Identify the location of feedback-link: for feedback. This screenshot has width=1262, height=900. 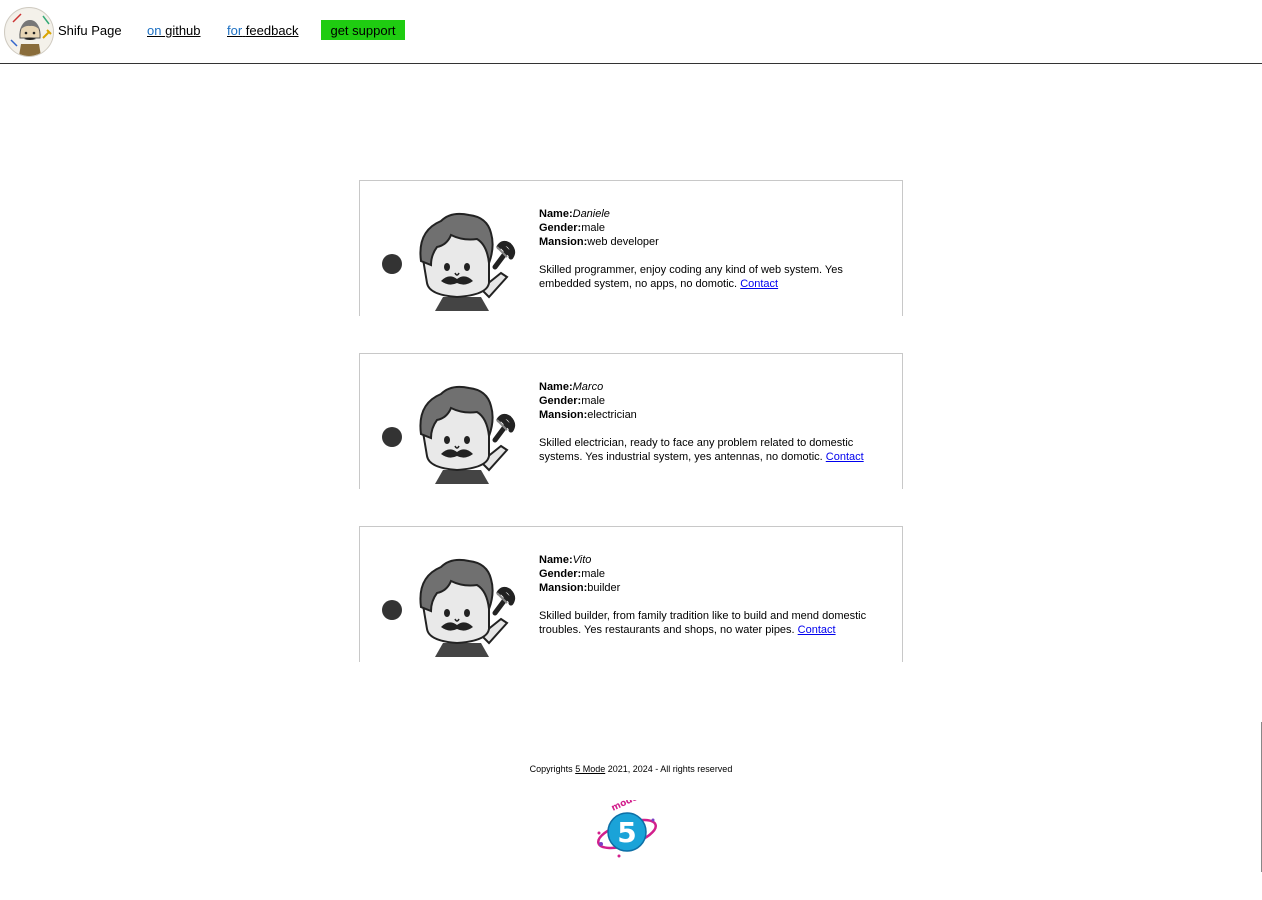
(263, 30).